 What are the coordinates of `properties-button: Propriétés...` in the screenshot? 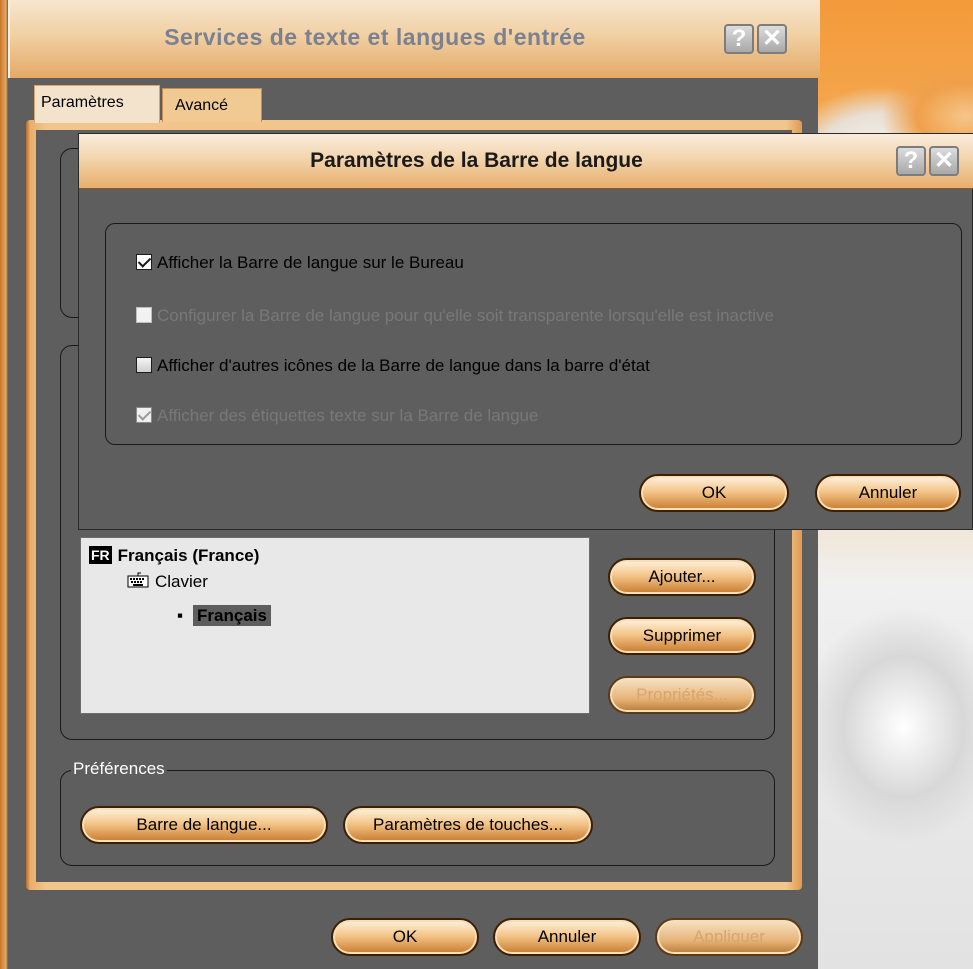 It's located at (682, 695).